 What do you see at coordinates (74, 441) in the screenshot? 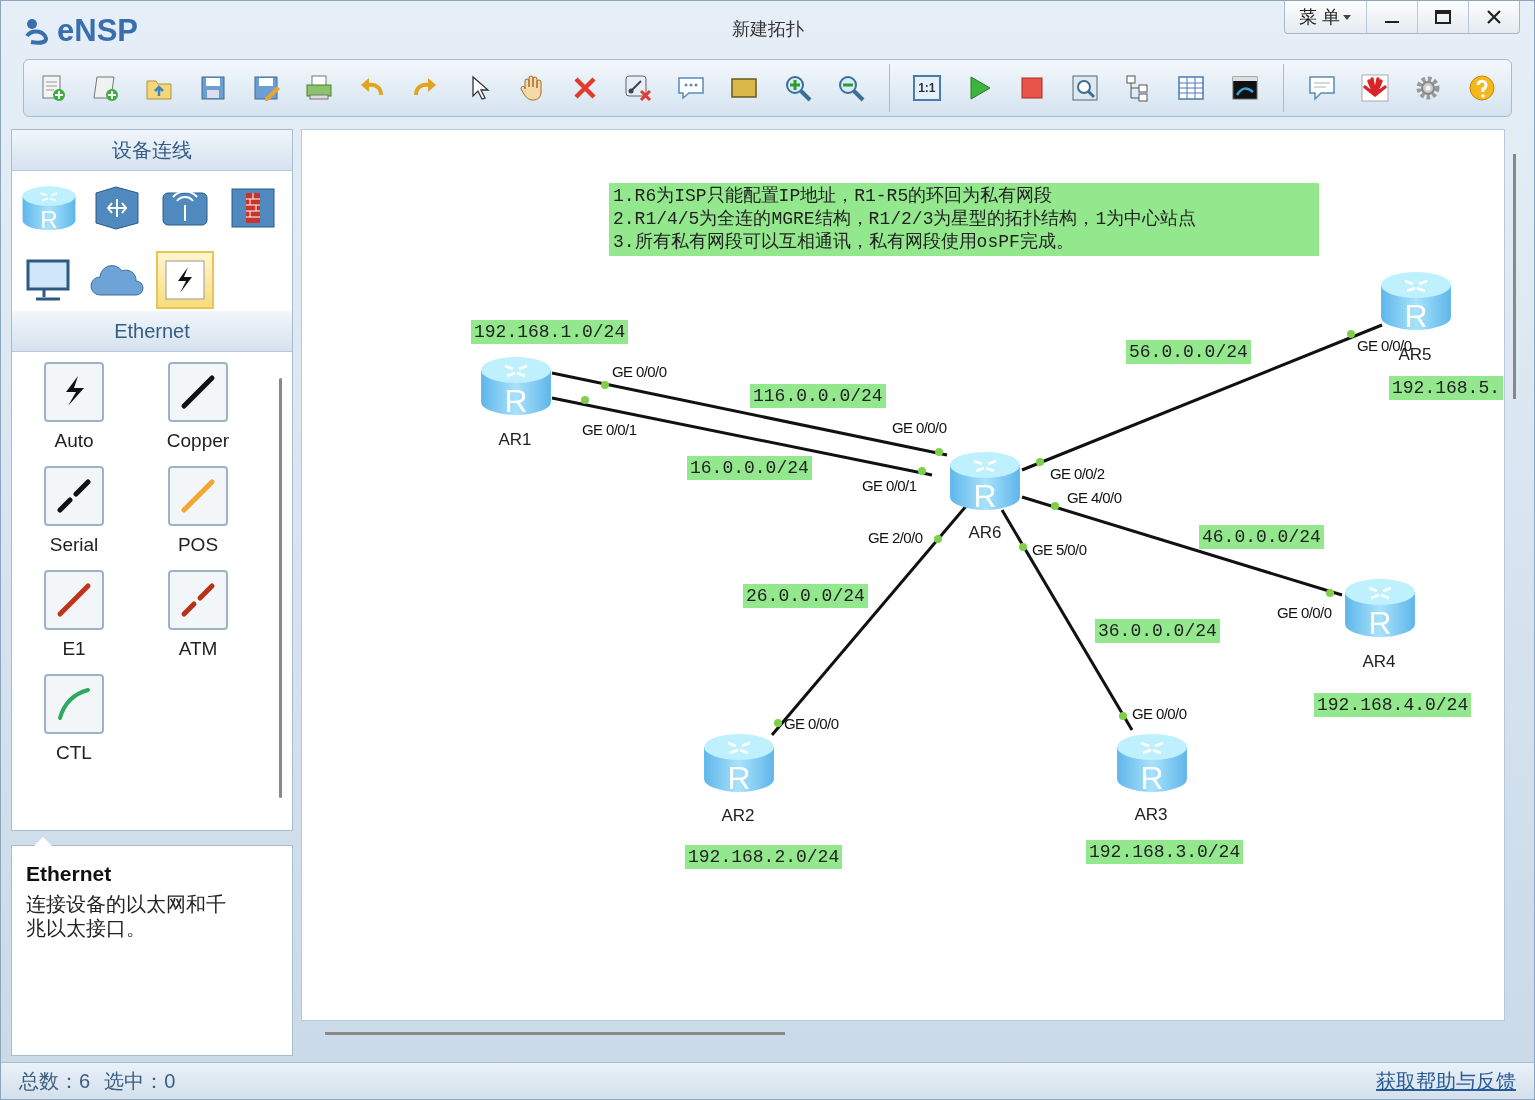
I see `cable-label: Auto` at bounding box center [74, 441].